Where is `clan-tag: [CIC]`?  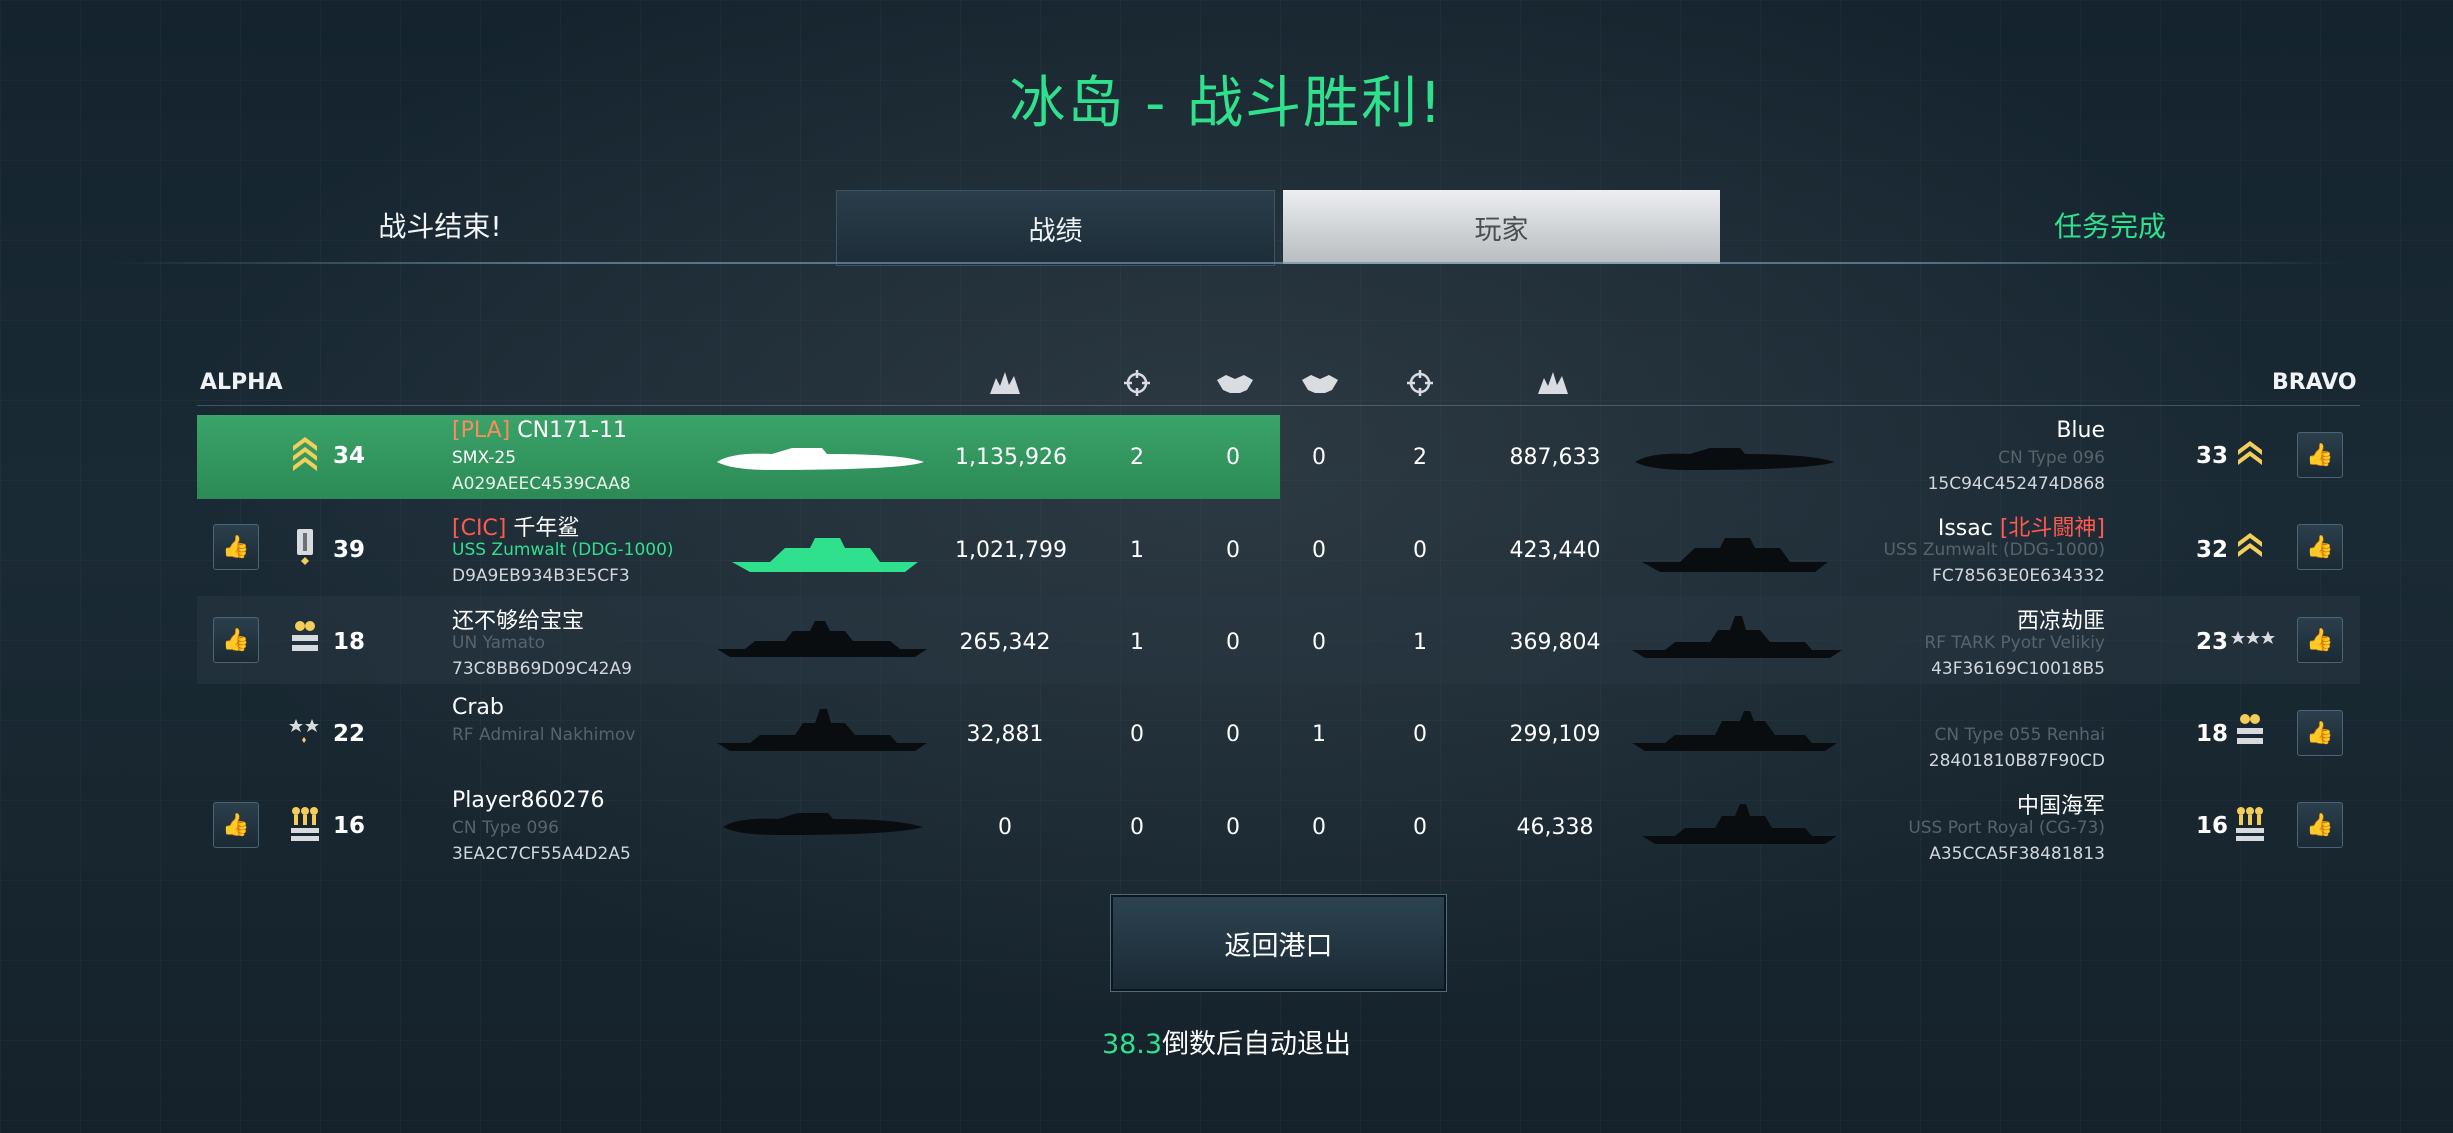
clan-tag: [CIC] is located at coordinates (479, 528).